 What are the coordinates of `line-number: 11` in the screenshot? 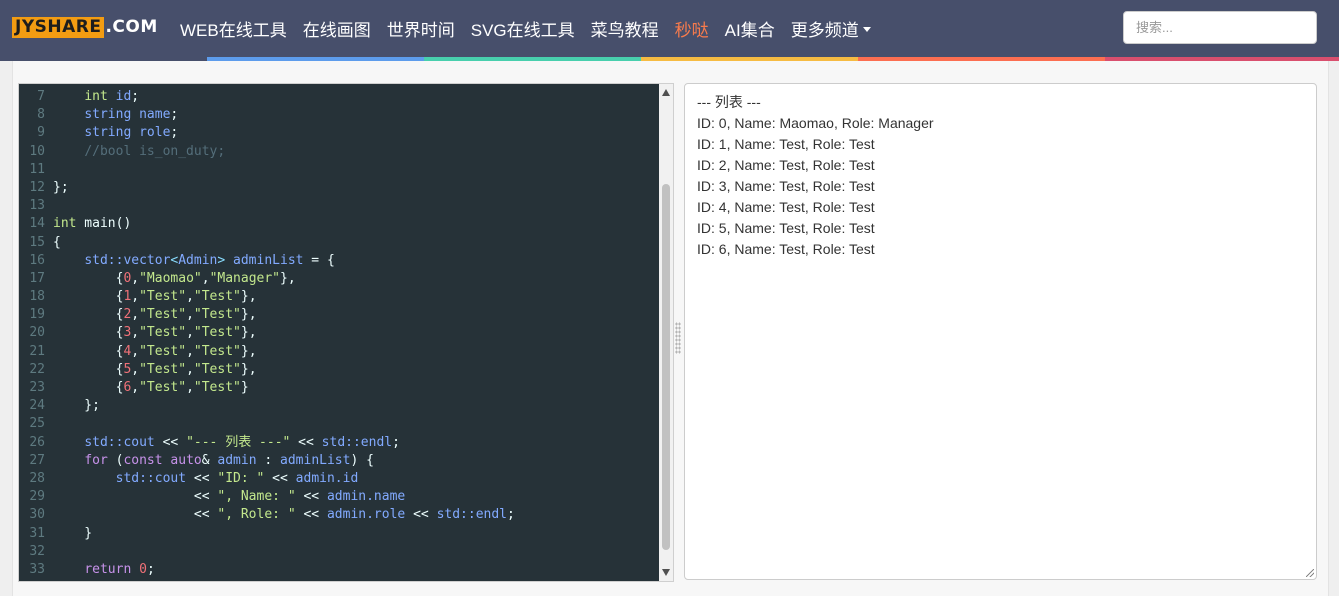 It's located at (37, 169).